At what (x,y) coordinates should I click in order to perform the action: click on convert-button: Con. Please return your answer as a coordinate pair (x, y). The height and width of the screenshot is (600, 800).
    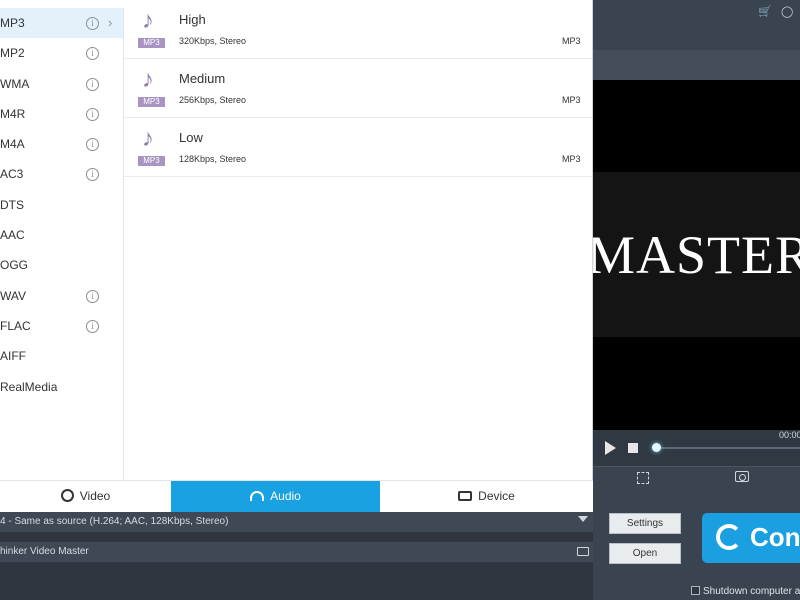
    Looking at the image, I should click on (751, 538).